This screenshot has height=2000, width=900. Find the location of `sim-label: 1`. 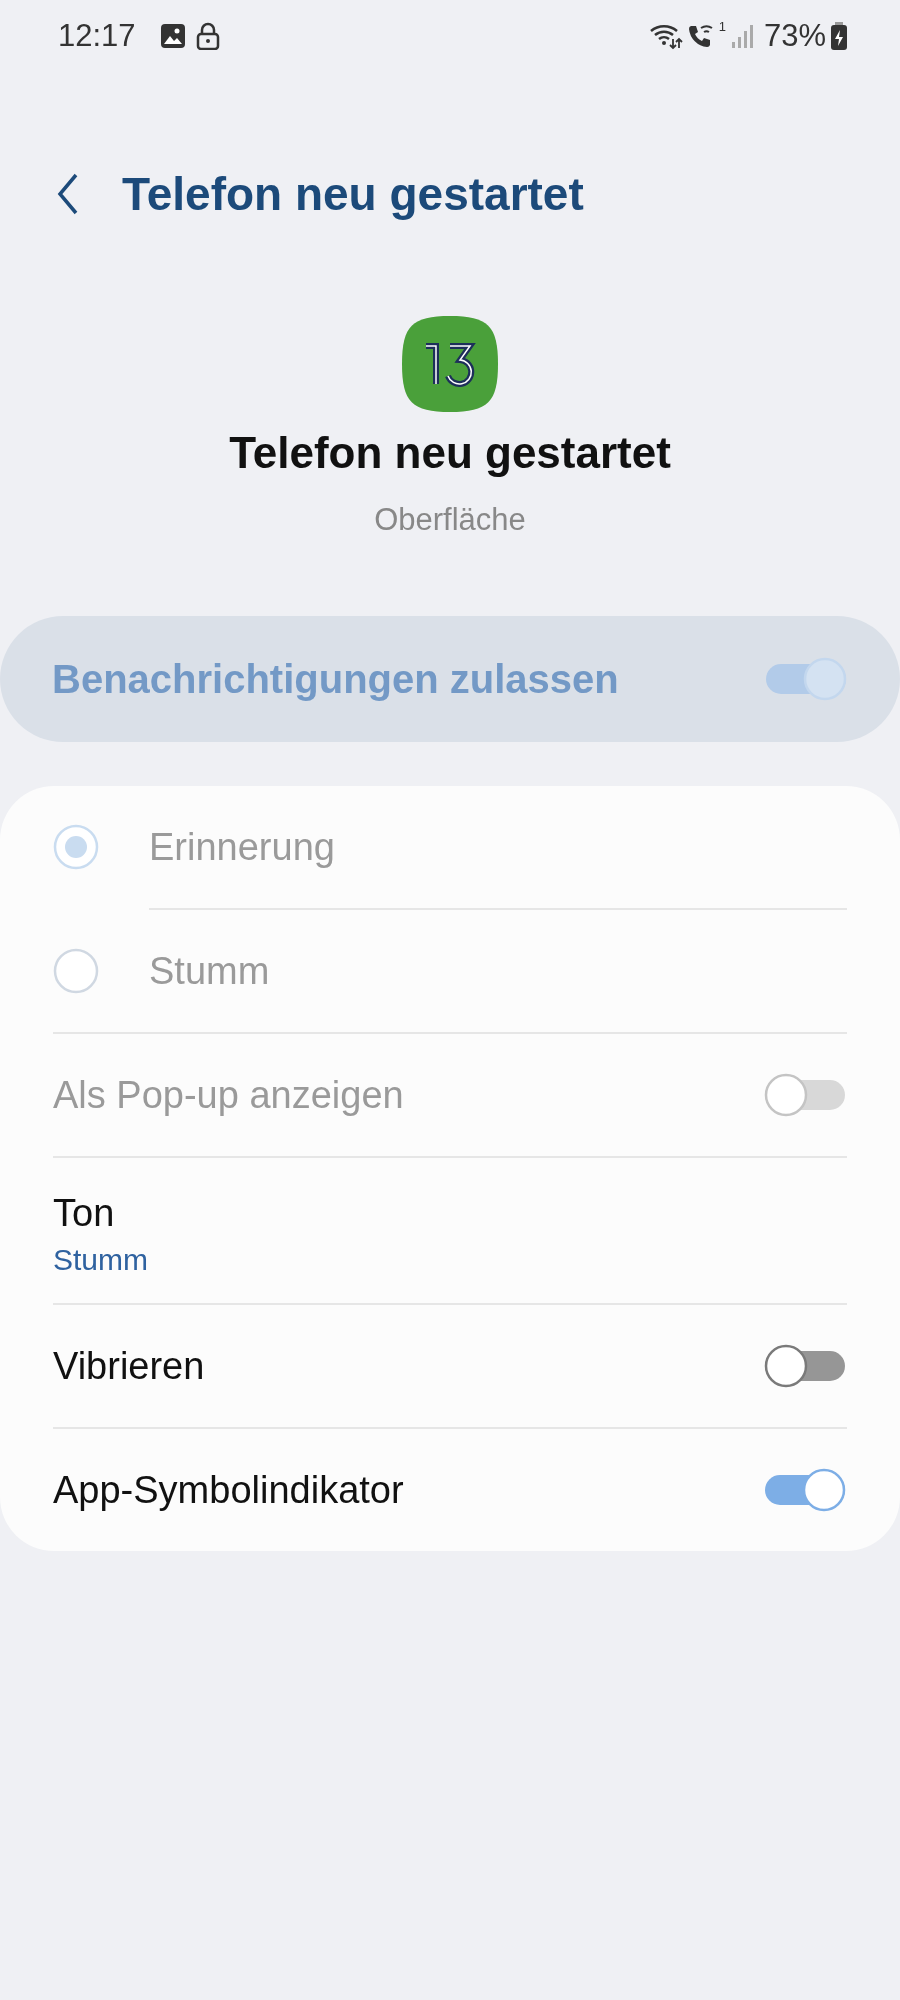

sim-label: 1 is located at coordinates (722, 26).